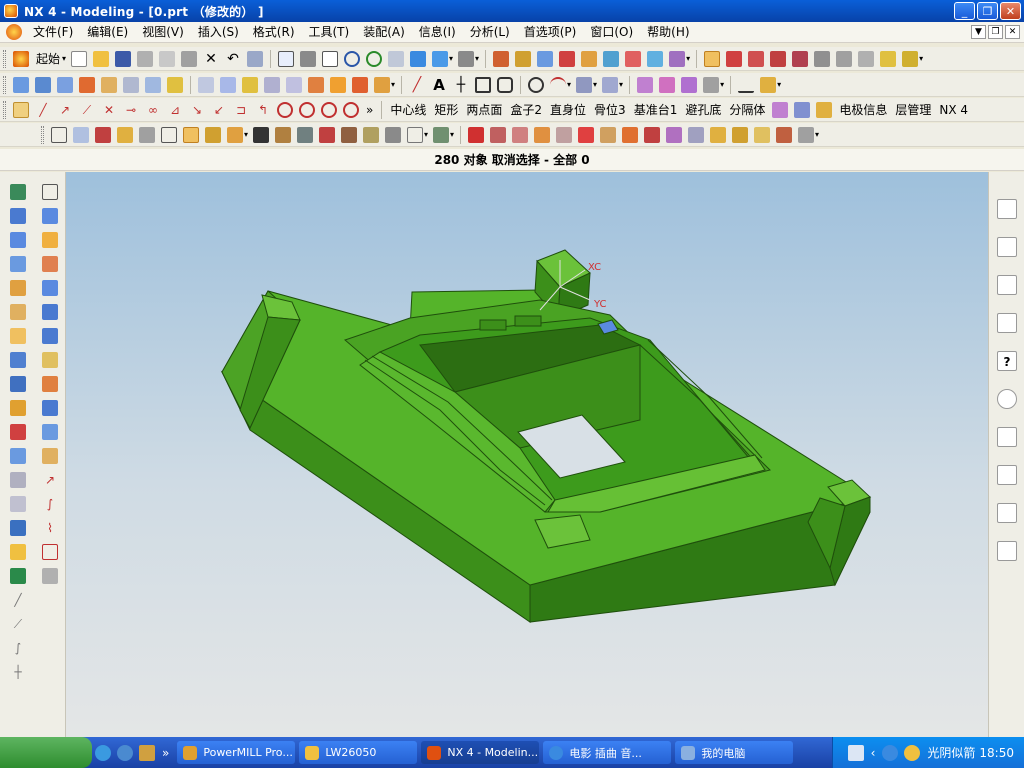 This screenshot has width=1024, height=768. Describe the element at coordinates (48, 58) in the screenshot. I see `start-button: 起始` at that location.